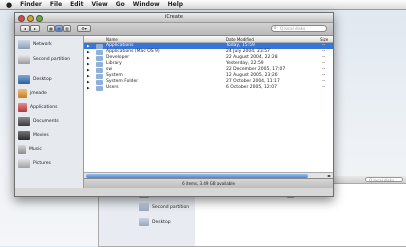  Describe the element at coordinates (203, 5) in the screenshot. I see `menu-bar: ● Finder File Edit View Go Window Help` at that location.